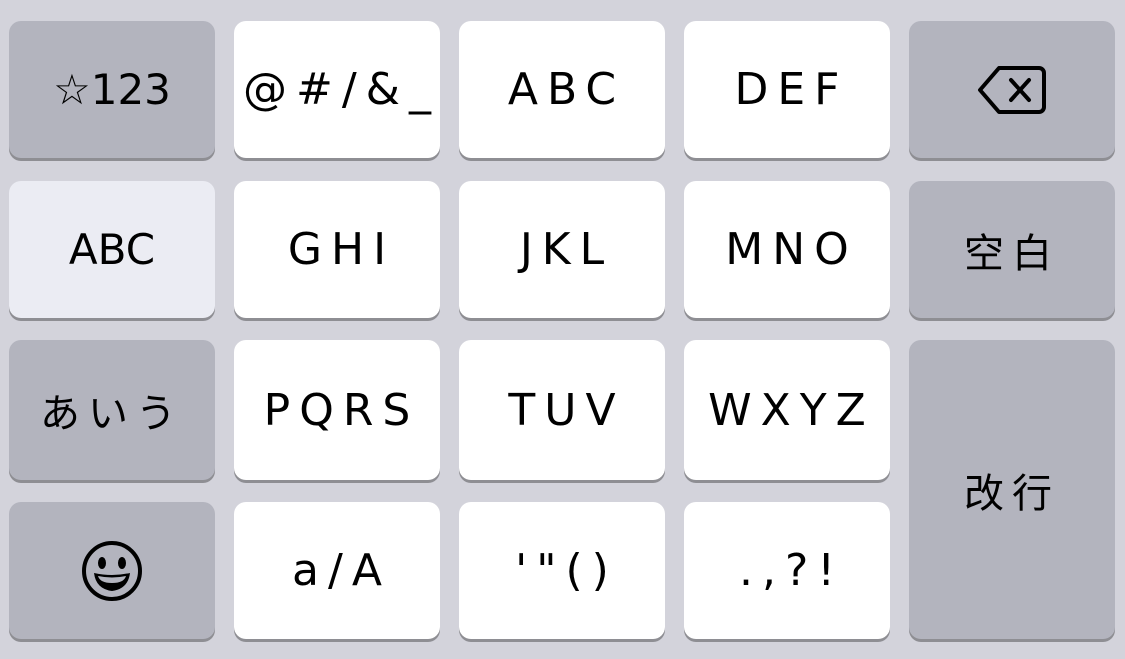 This screenshot has height=659, width=1125. I want to click on mode-kana-key: あいう, so click(112, 410).